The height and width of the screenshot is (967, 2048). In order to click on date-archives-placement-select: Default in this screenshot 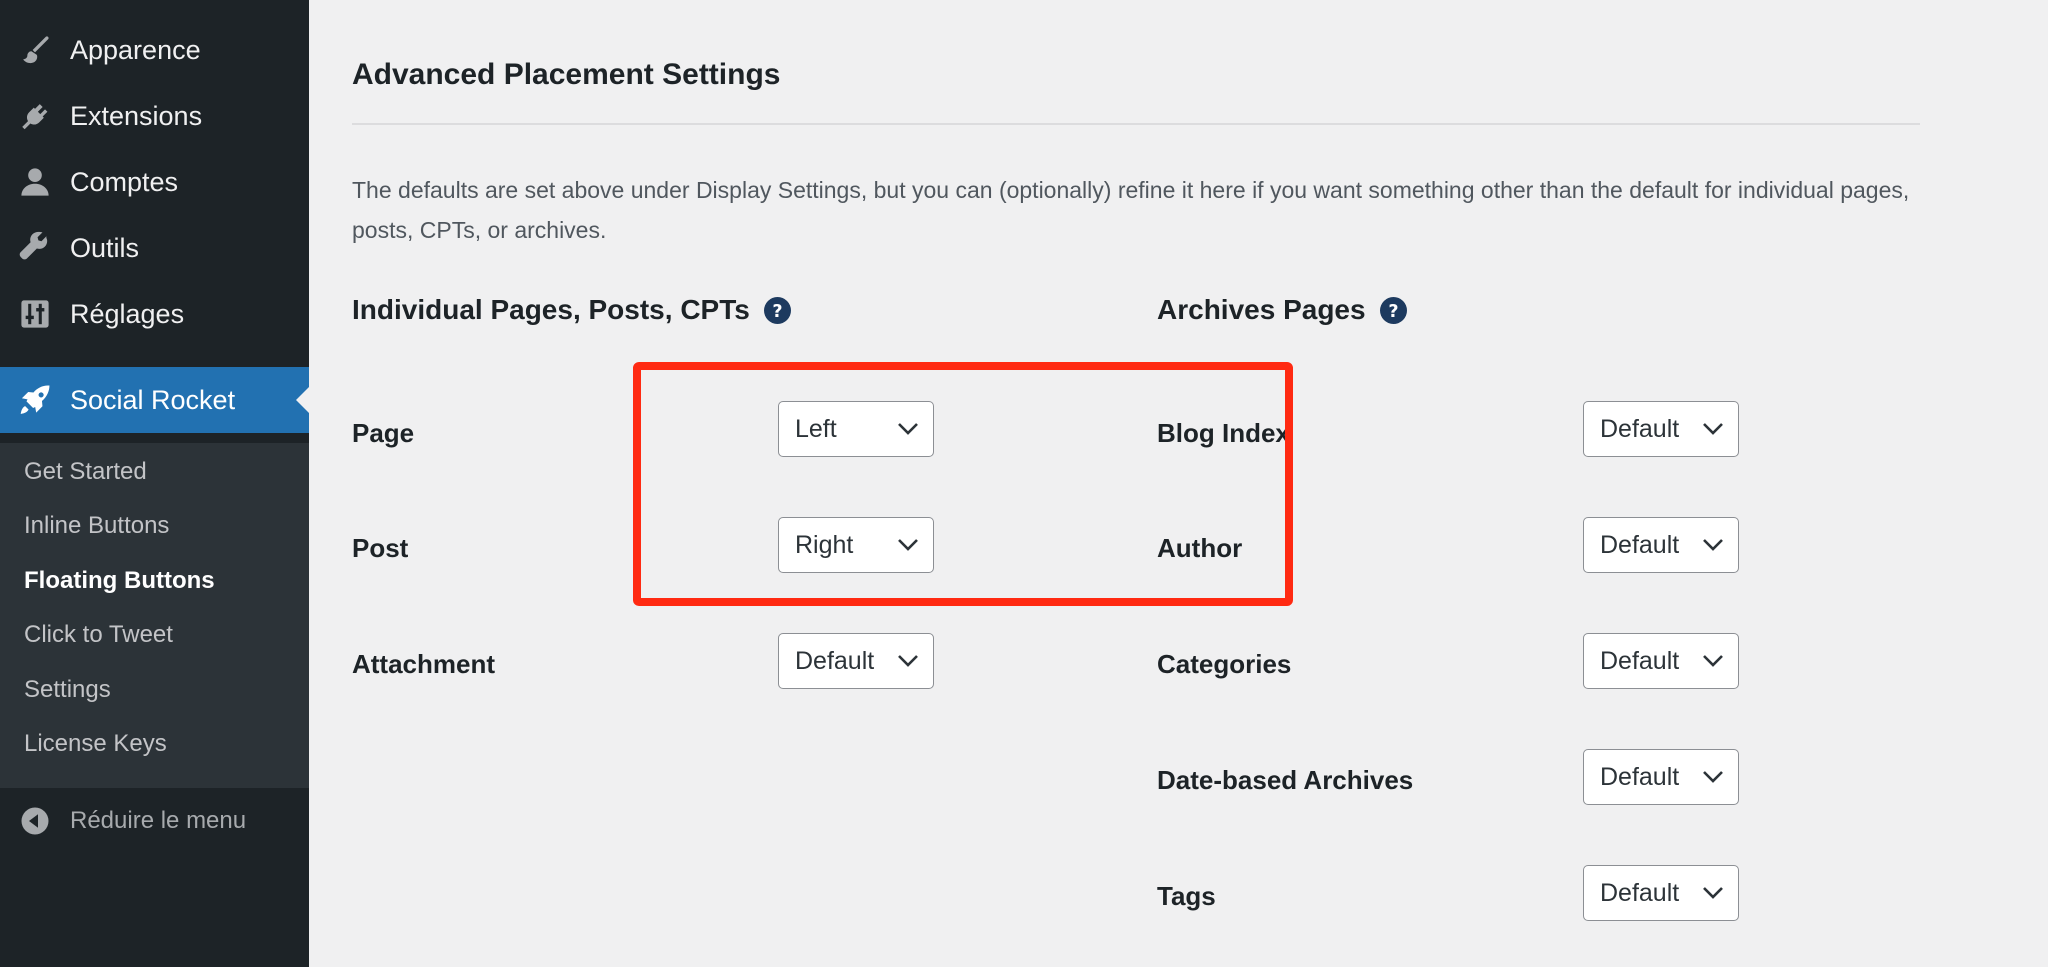, I will do `click(1661, 777)`.